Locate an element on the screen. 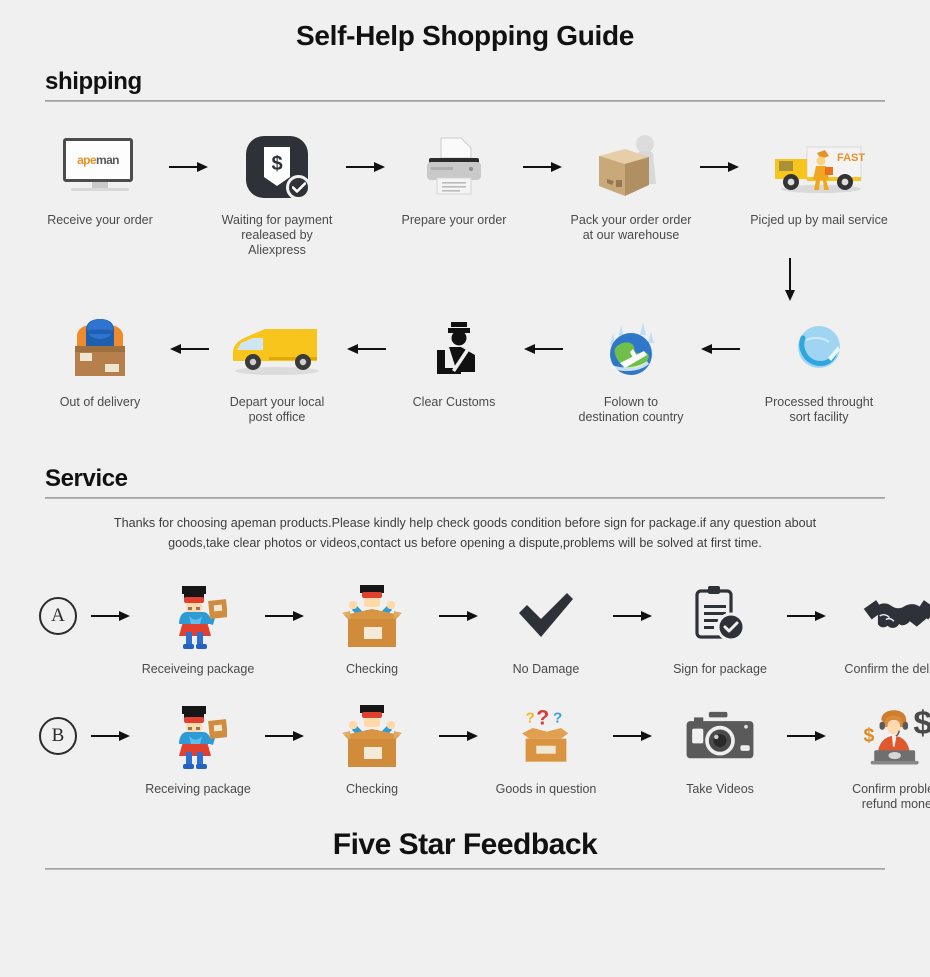 The height and width of the screenshot is (977, 930). step-a-confirm-the-delivery: Confirm the delivery is located at coordinates (880, 627).